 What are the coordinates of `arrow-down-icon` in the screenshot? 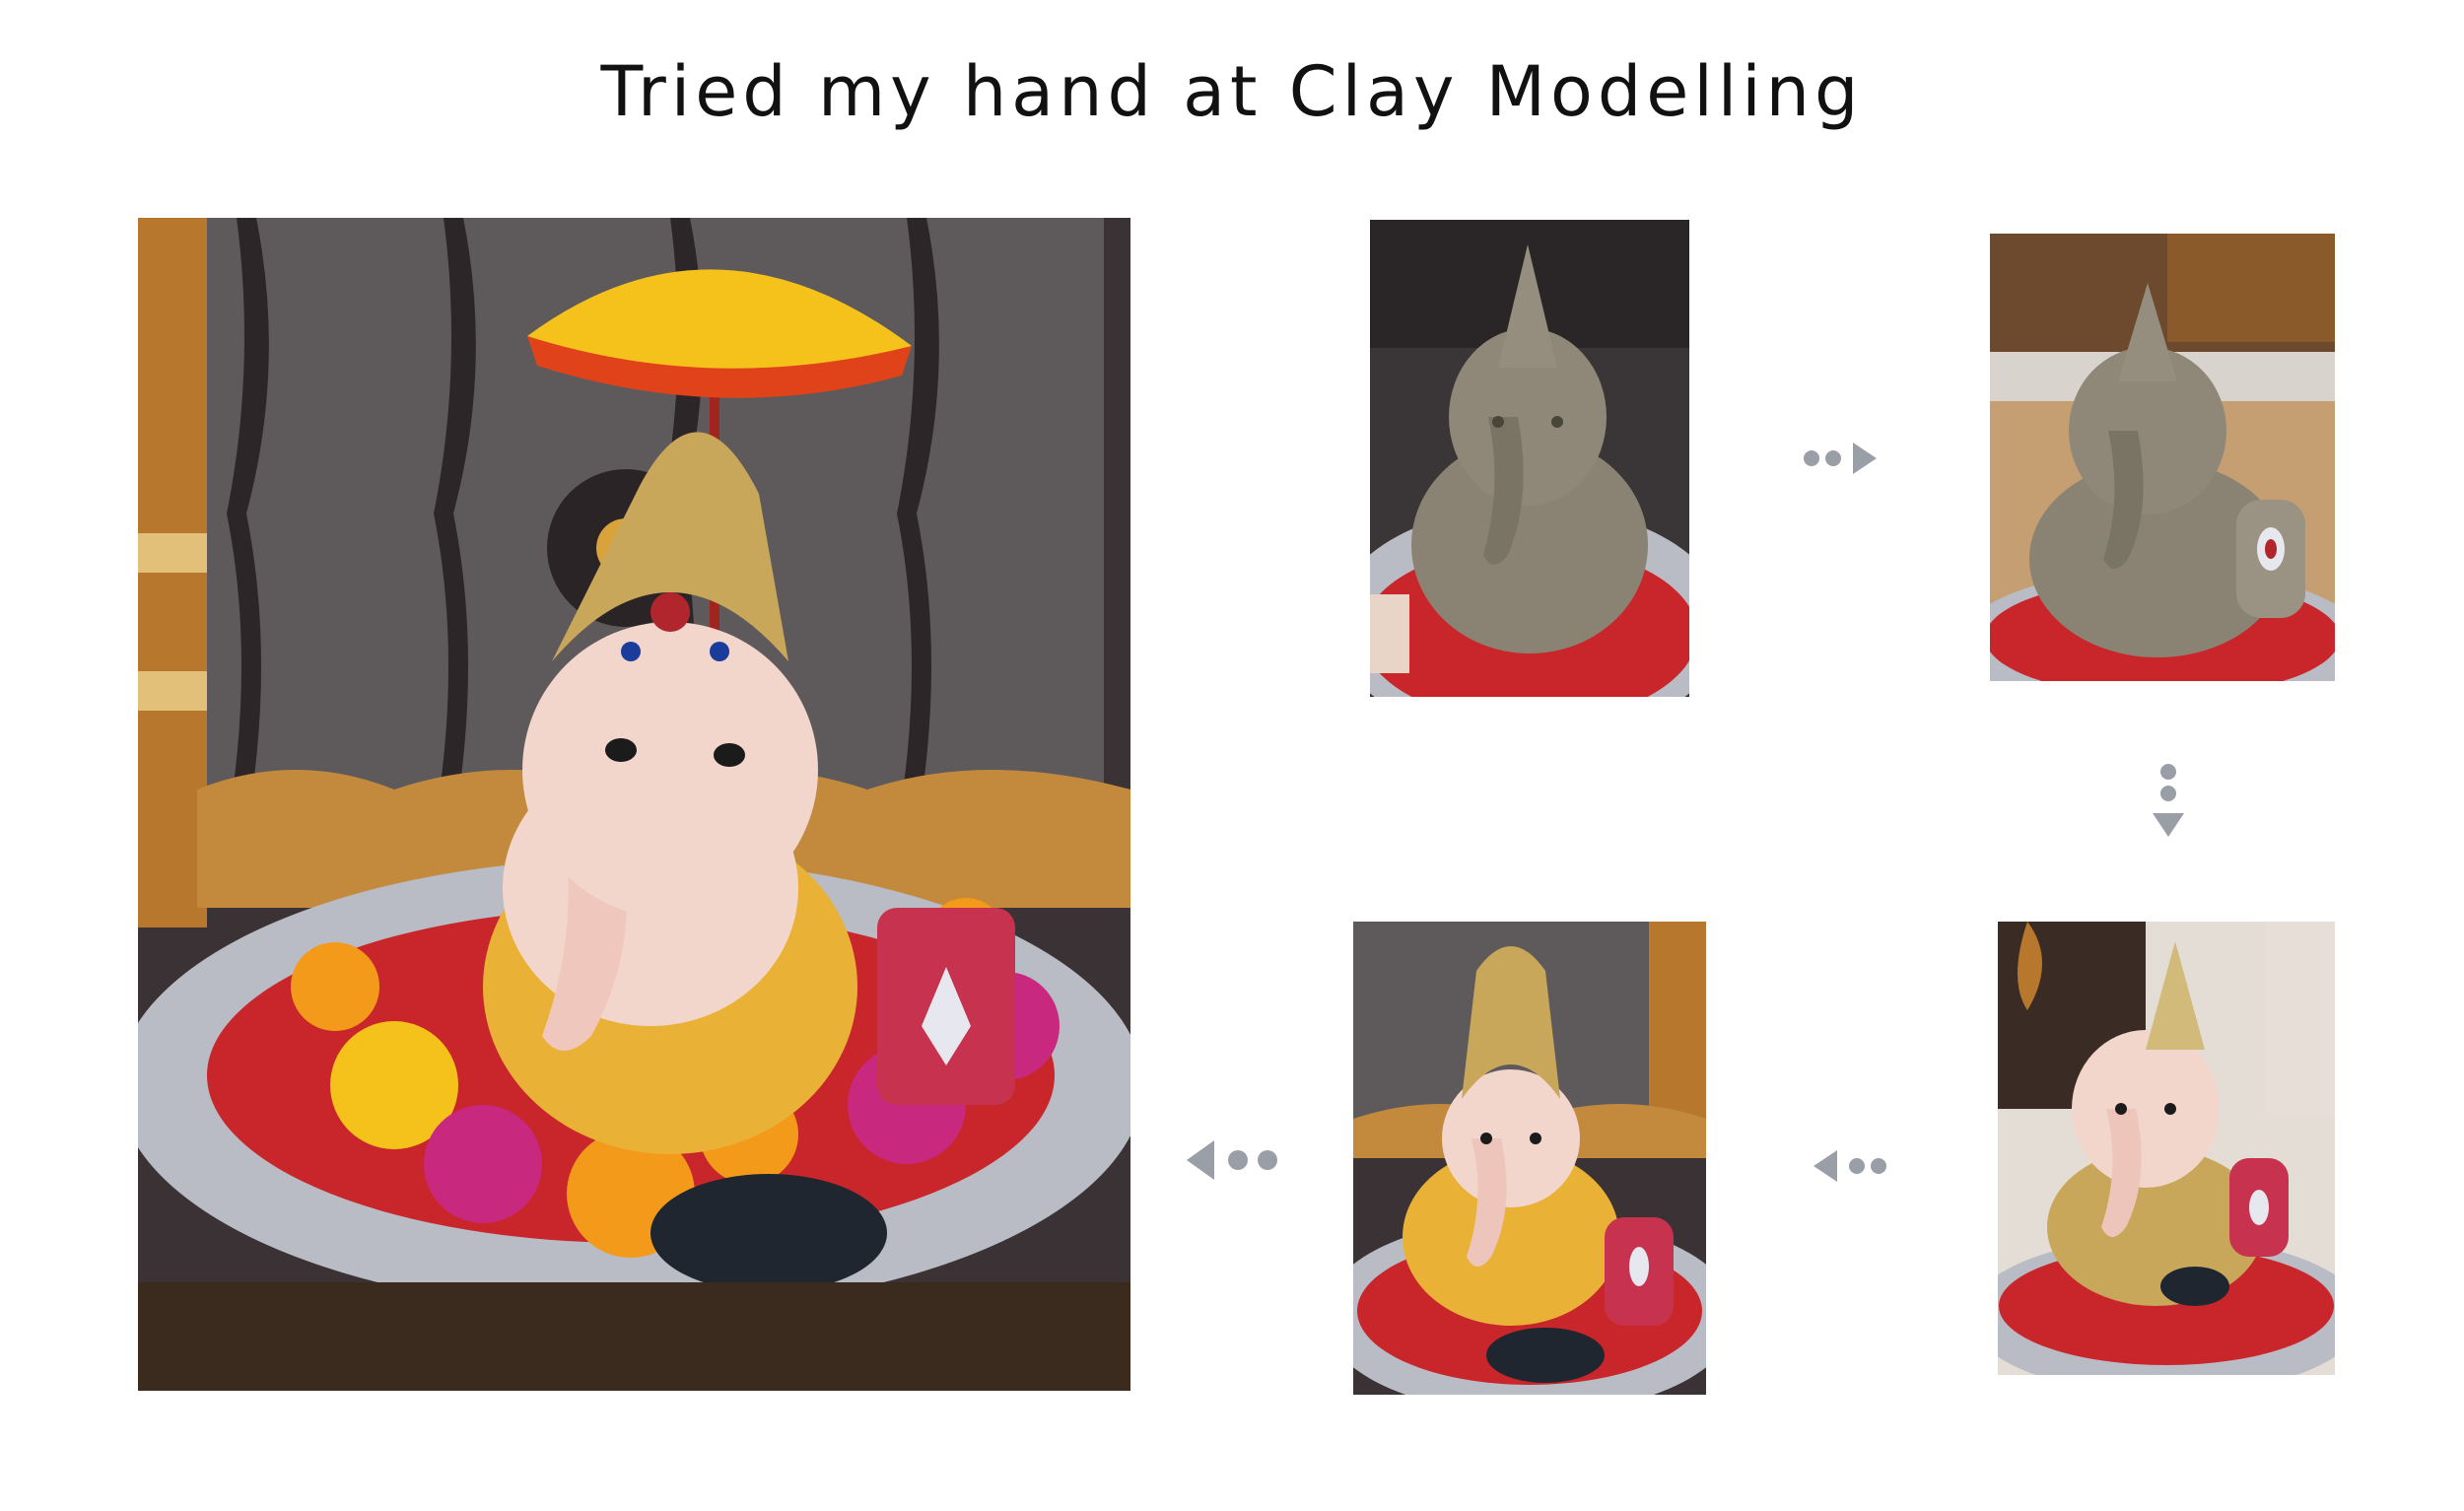 It's located at (2168, 803).